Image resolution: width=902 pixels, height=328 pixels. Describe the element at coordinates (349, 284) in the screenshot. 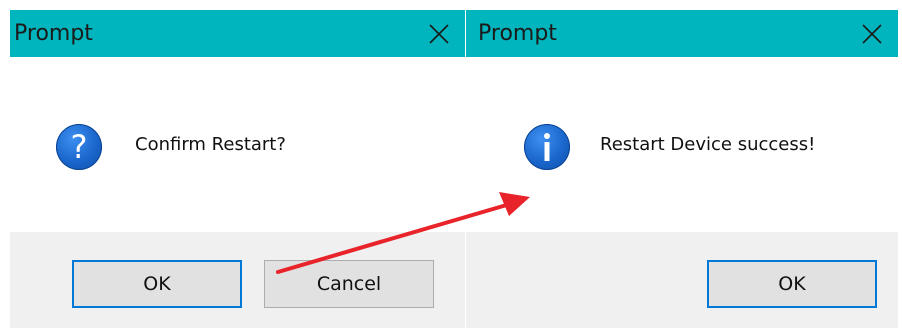

I see `cancel-button: Cancel` at that location.